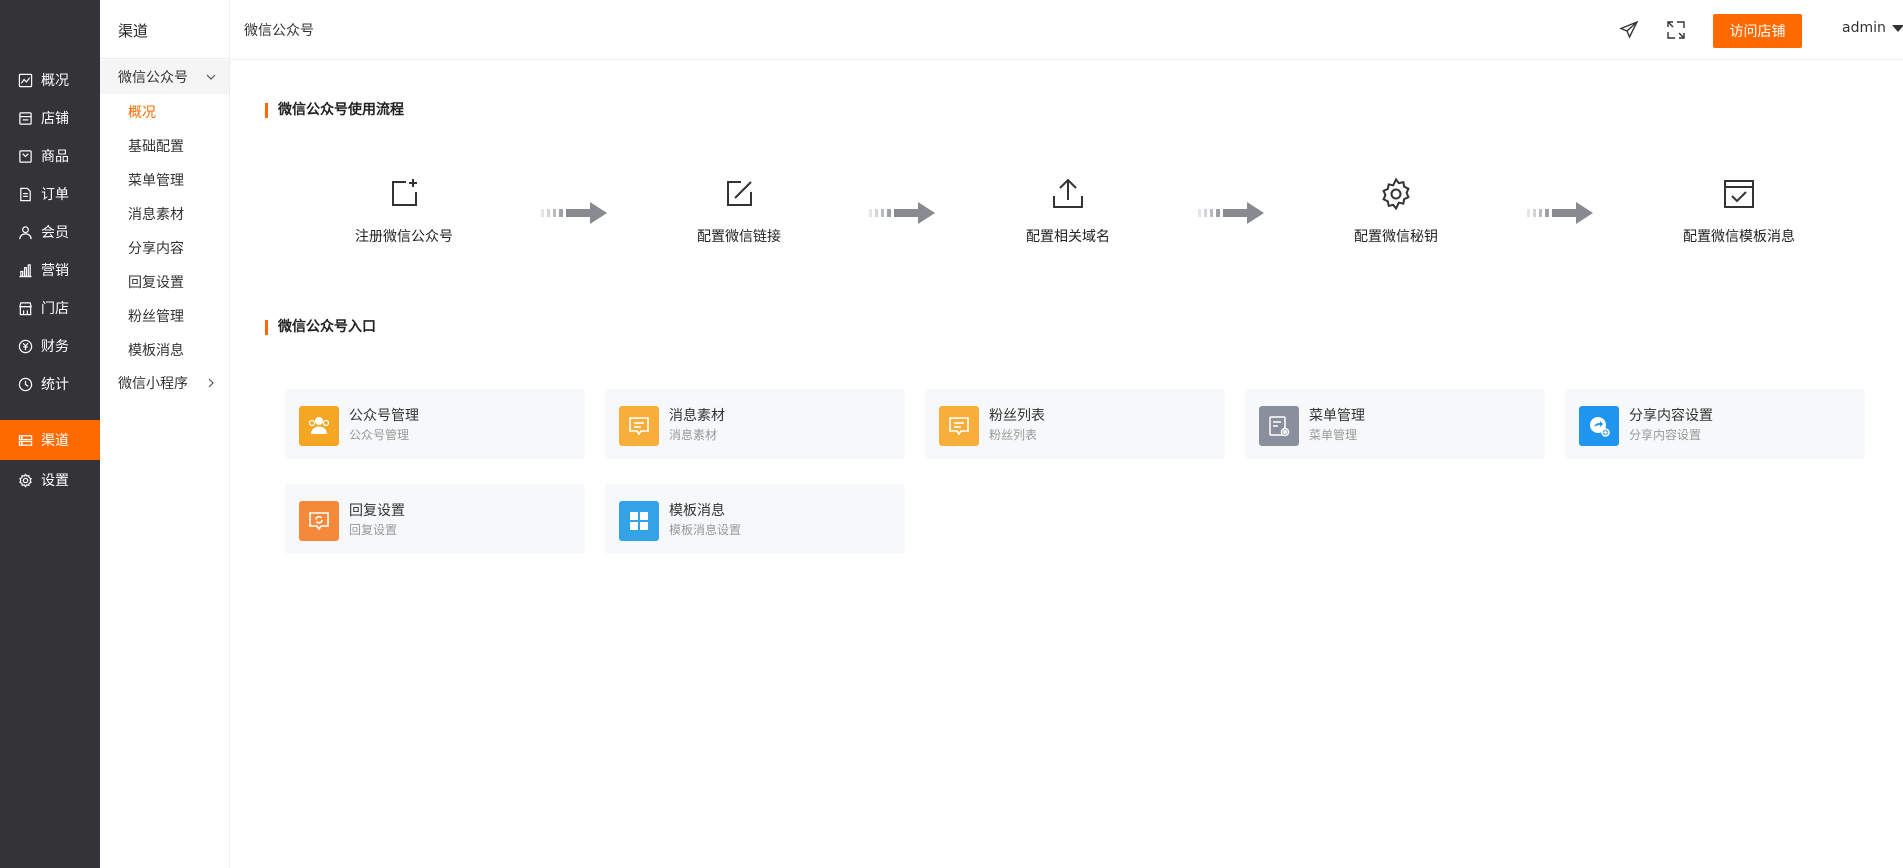 The height and width of the screenshot is (868, 1903). I want to click on card-title: 粉丝列表, so click(1017, 416).